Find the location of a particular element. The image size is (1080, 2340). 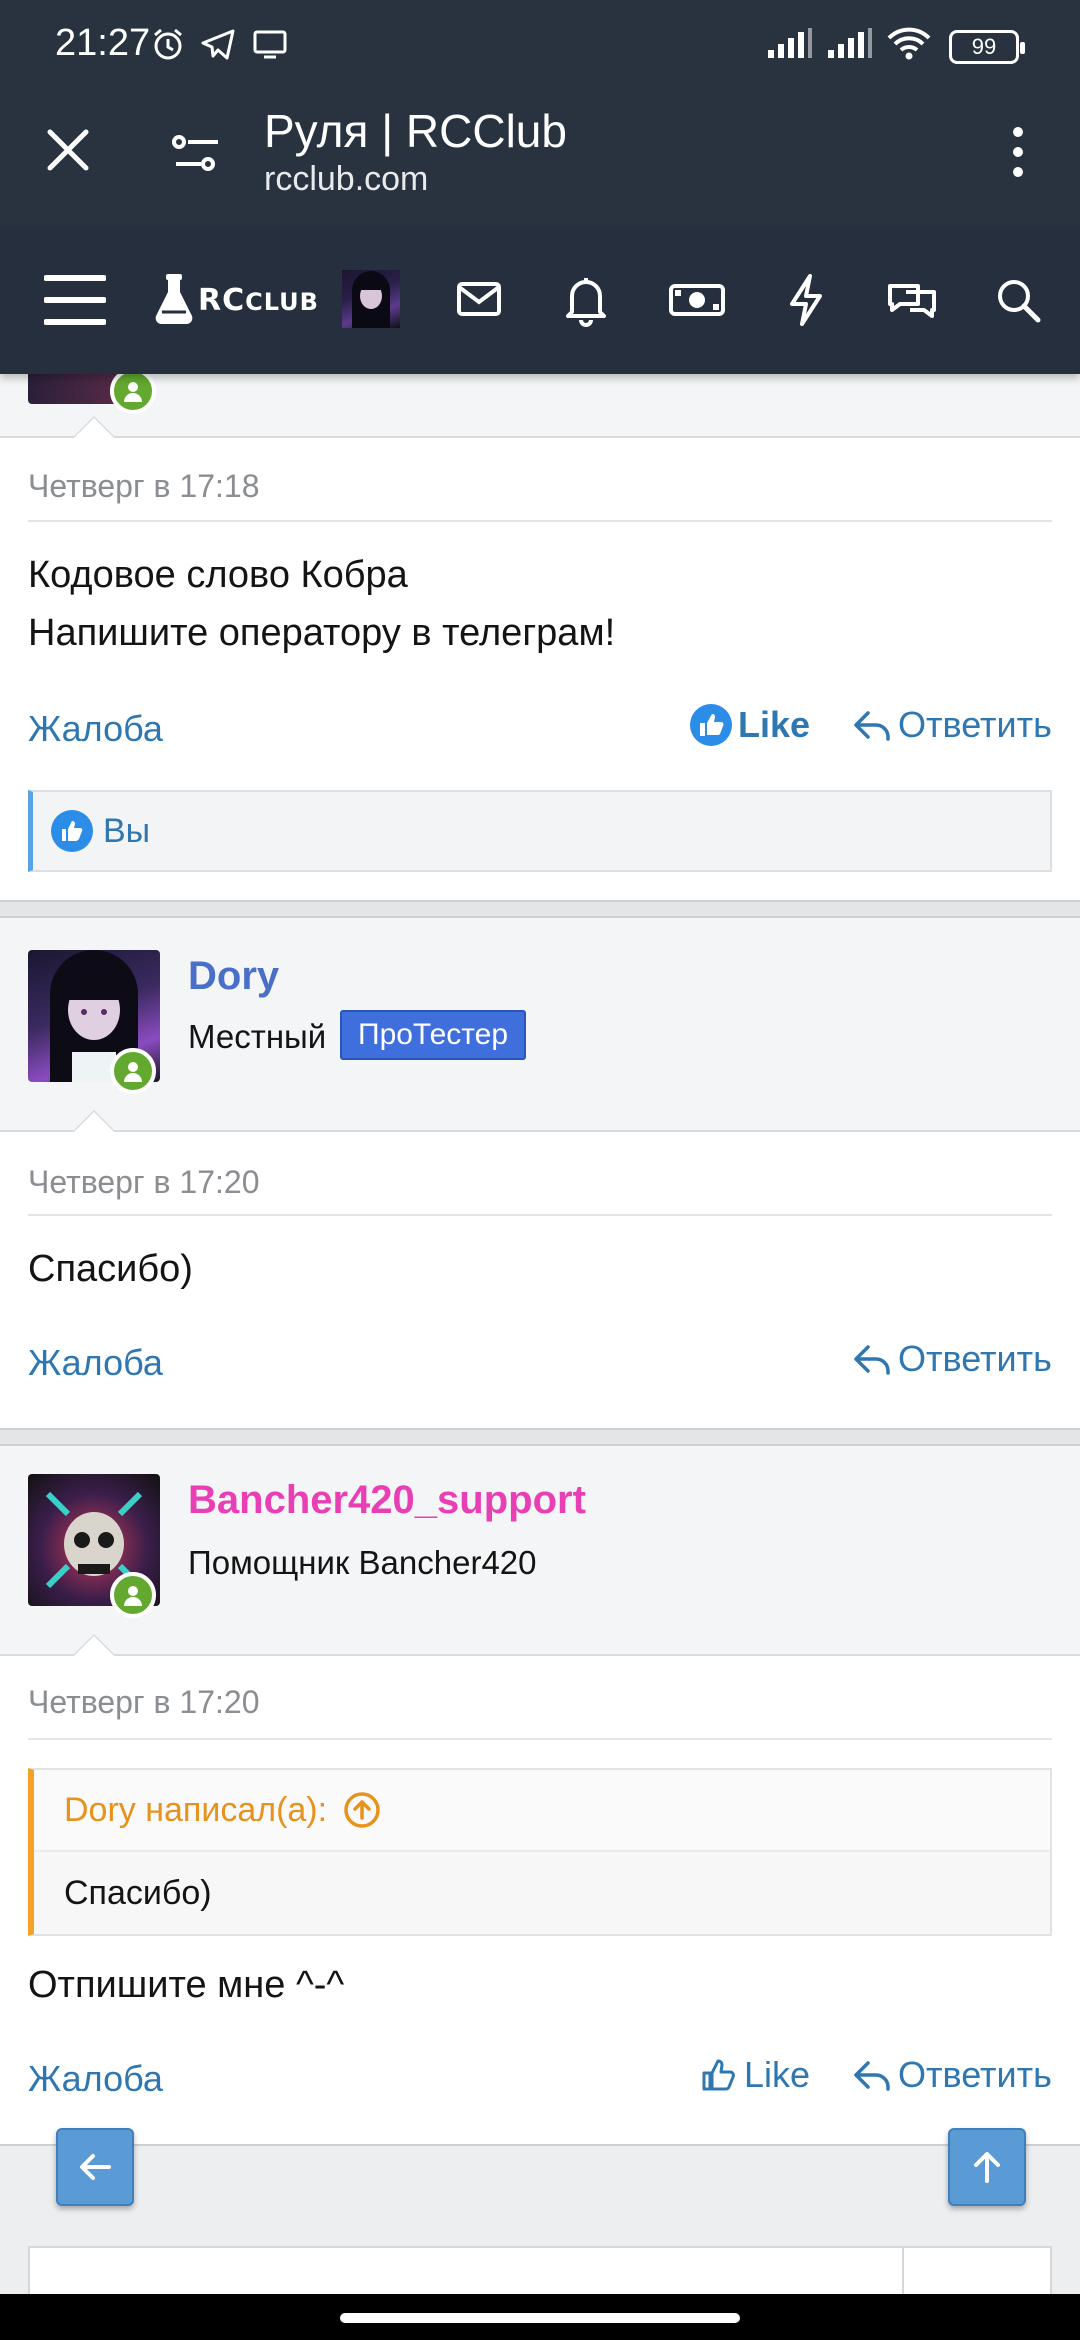

message-line: Напишите оператору в телеграм! is located at coordinates (322, 633).